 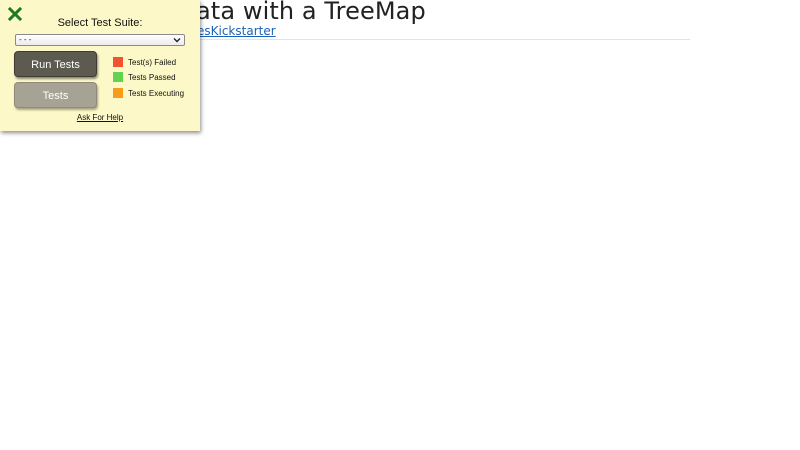 What do you see at coordinates (152, 77) in the screenshot?
I see `legend-label-passed: Tests Passed` at bounding box center [152, 77].